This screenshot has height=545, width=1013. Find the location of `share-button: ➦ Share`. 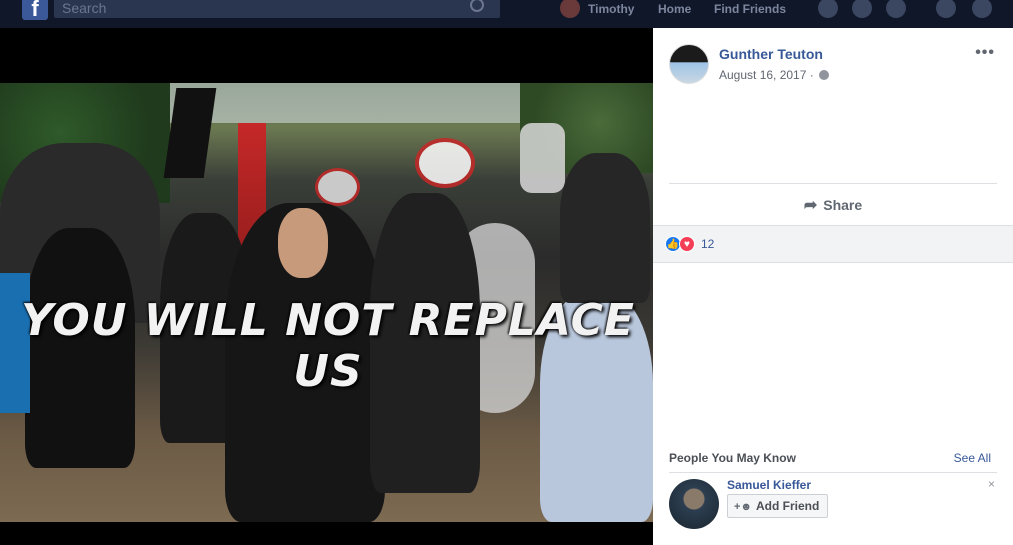

share-button: ➦ Share is located at coordinates (833, 205).